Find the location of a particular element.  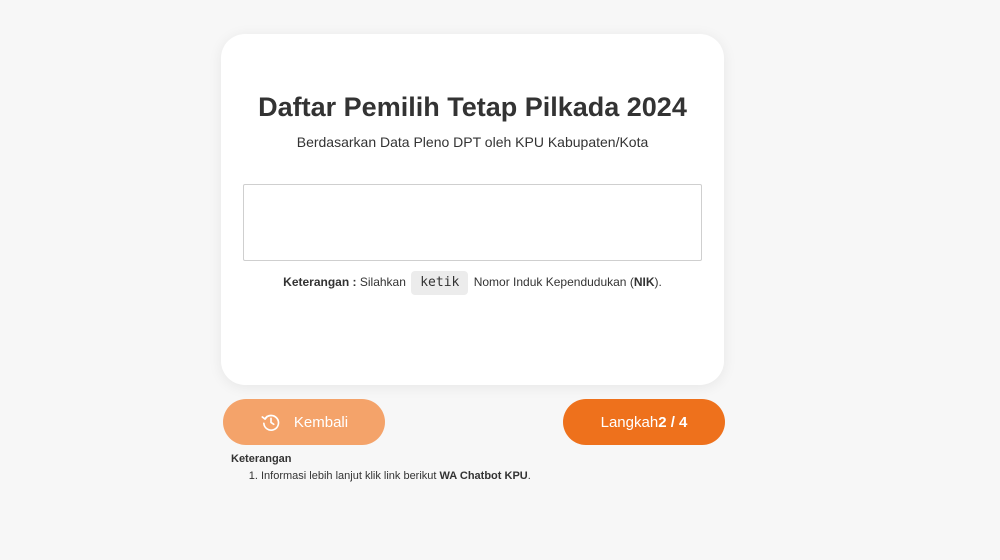

page-title: Daftar Pemilih Tetap Pilkada 2024 is located at coordinates (472, 107).